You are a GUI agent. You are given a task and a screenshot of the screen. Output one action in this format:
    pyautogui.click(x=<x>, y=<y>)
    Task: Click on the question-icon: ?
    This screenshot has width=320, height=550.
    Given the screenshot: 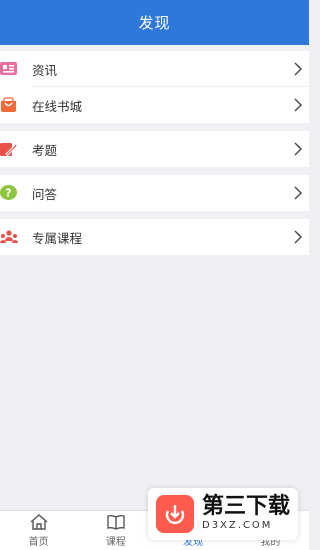 What is the action you would take?
    pyautogui.click(x=8, y=192)
    